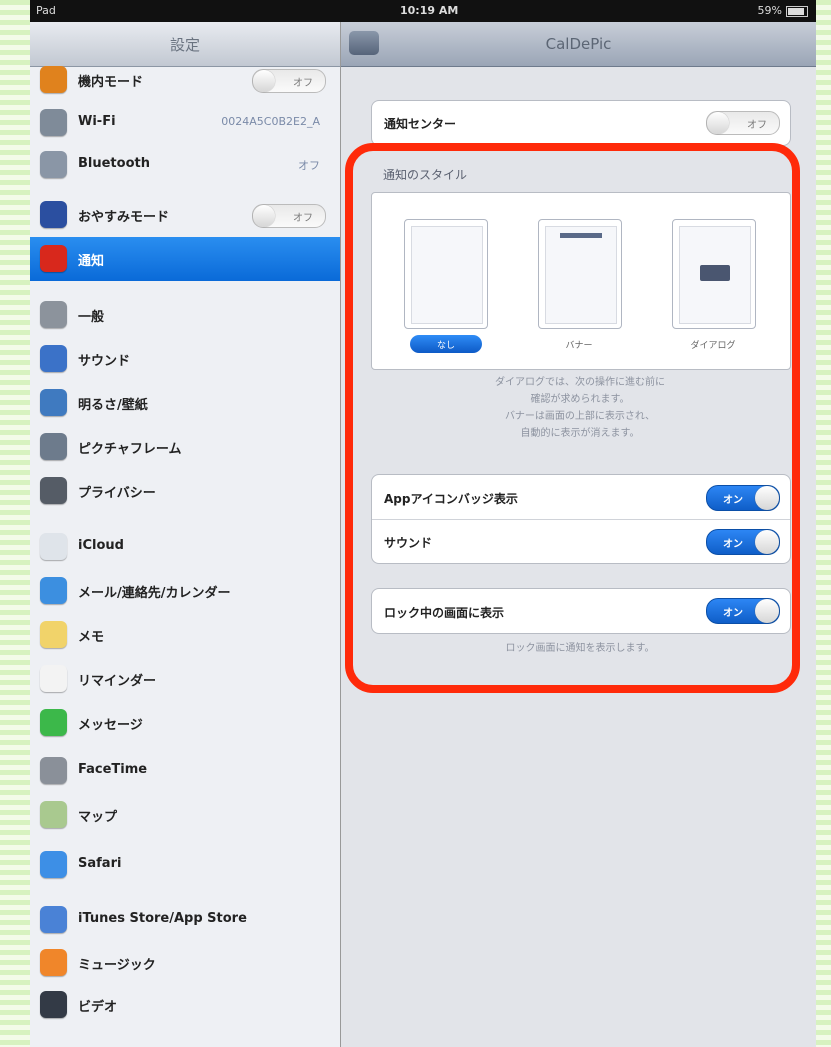 The height and width of the screenshot is (1047, 831). Describe the element at coordinates (309, 165) in the screenshot. I see `sidebar-item-value: オフ` at that location.